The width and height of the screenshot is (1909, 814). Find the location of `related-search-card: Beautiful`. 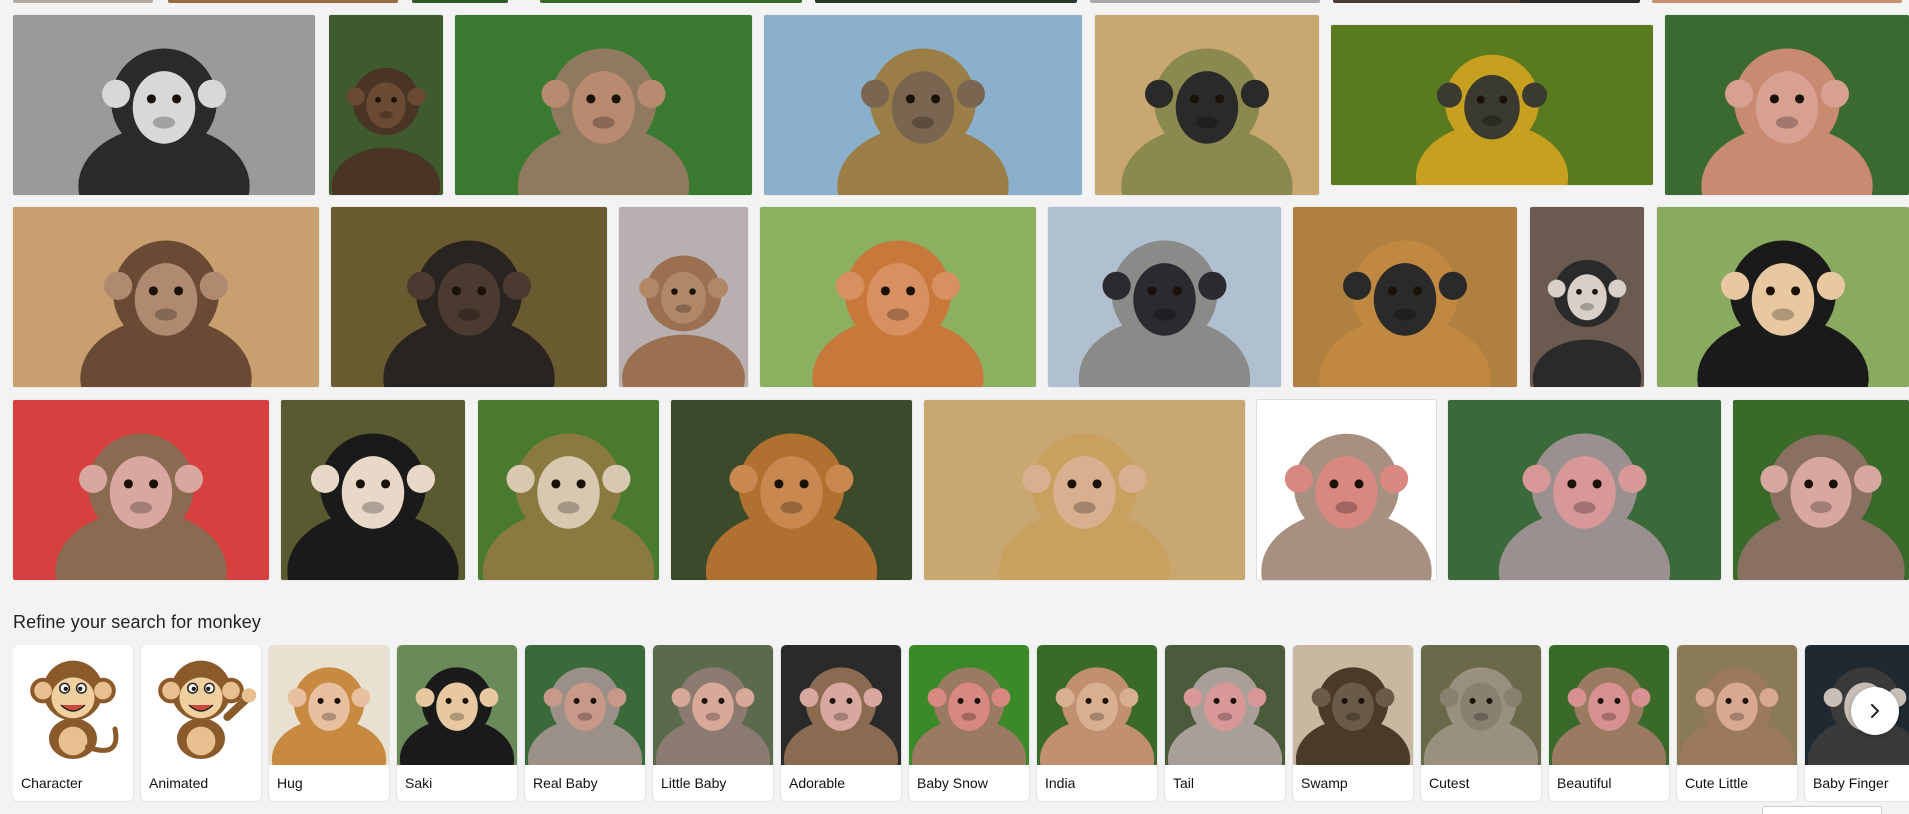

related-search-card: Beautiful is located at coordinates (1609, 723).